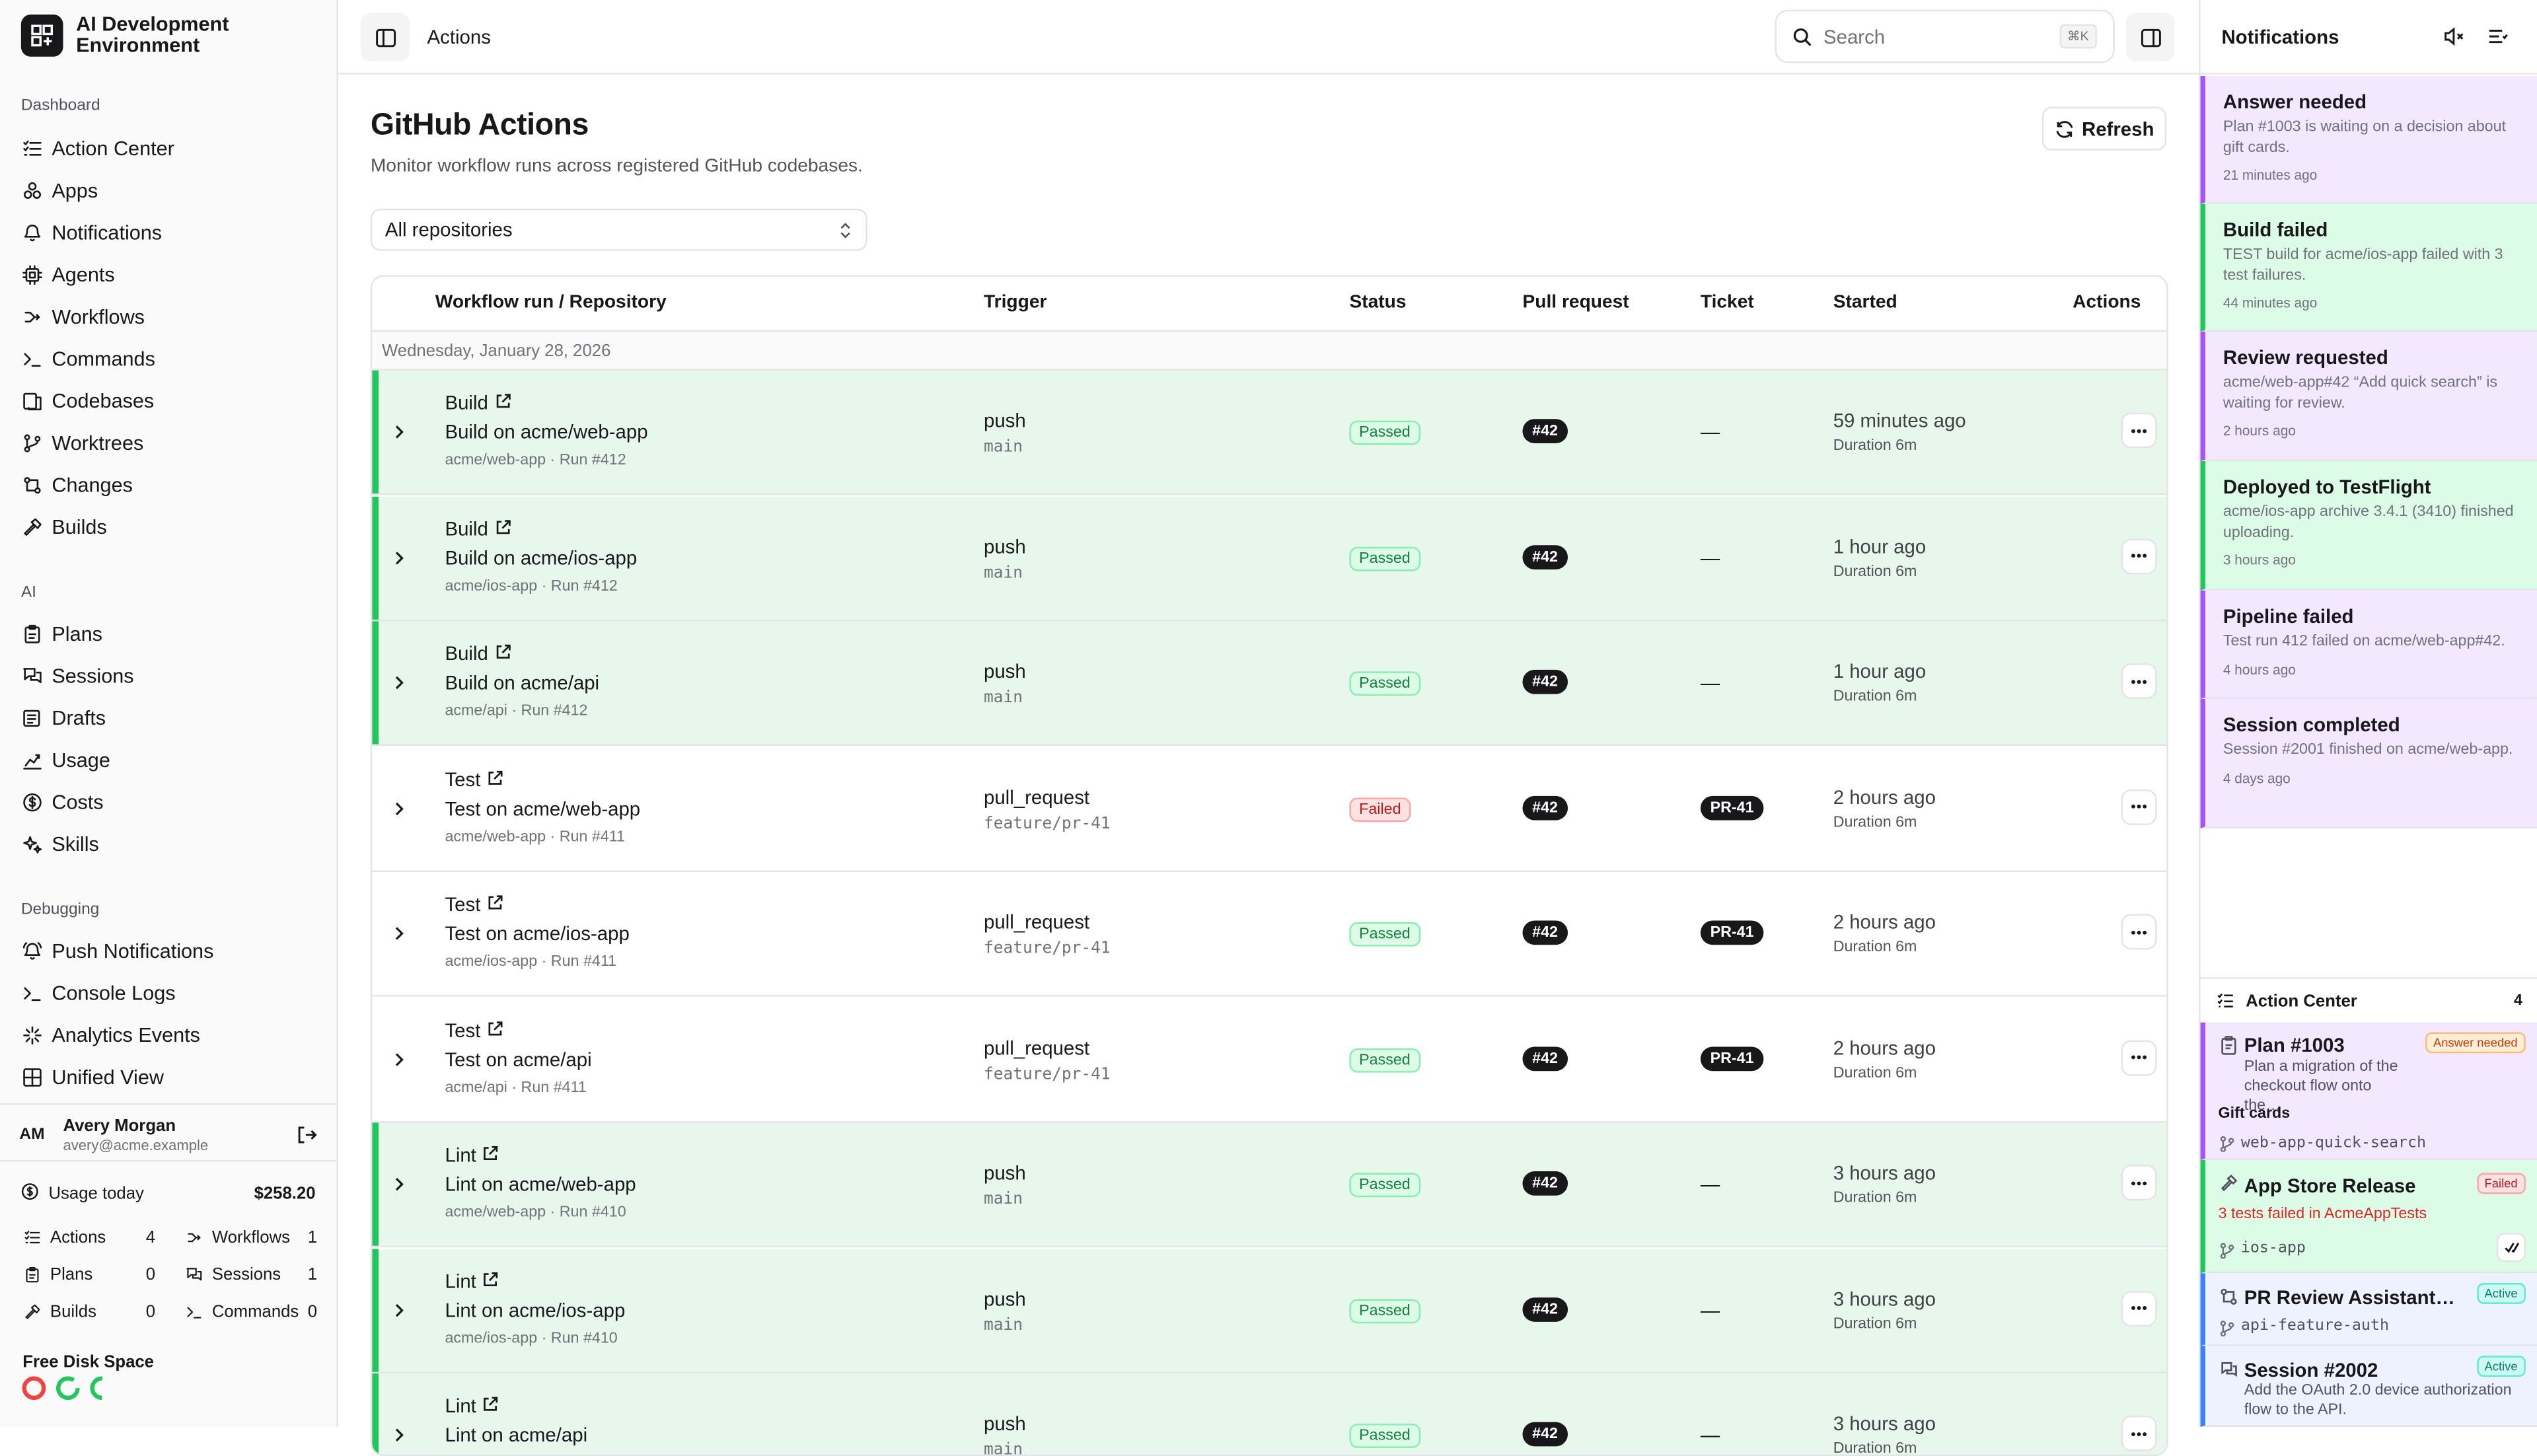  I want to click on sidebar-item-apps: Apps, so click(59, 190).